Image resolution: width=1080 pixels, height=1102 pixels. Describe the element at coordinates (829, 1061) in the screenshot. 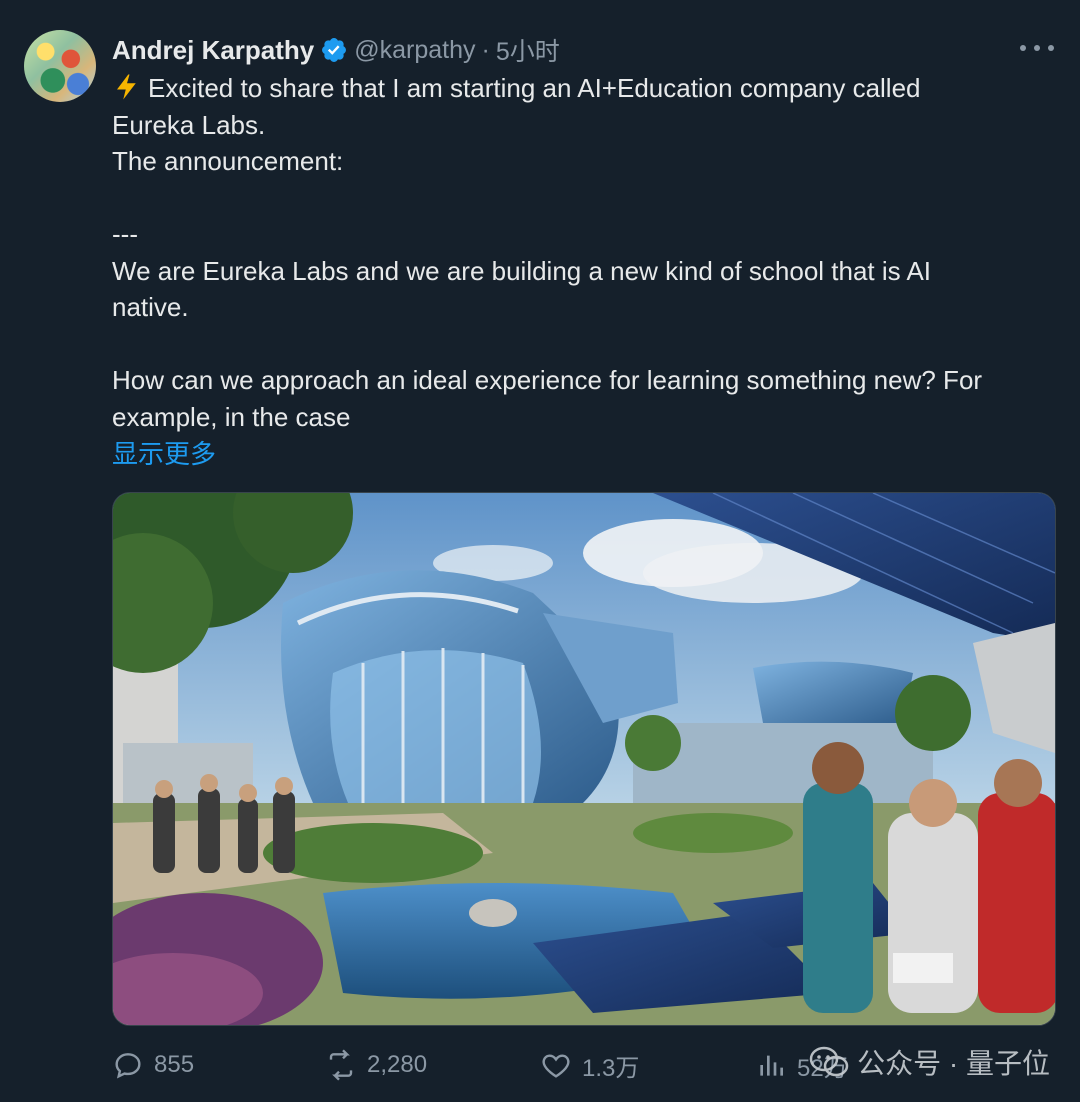

I see `wechat-icon` at that location.